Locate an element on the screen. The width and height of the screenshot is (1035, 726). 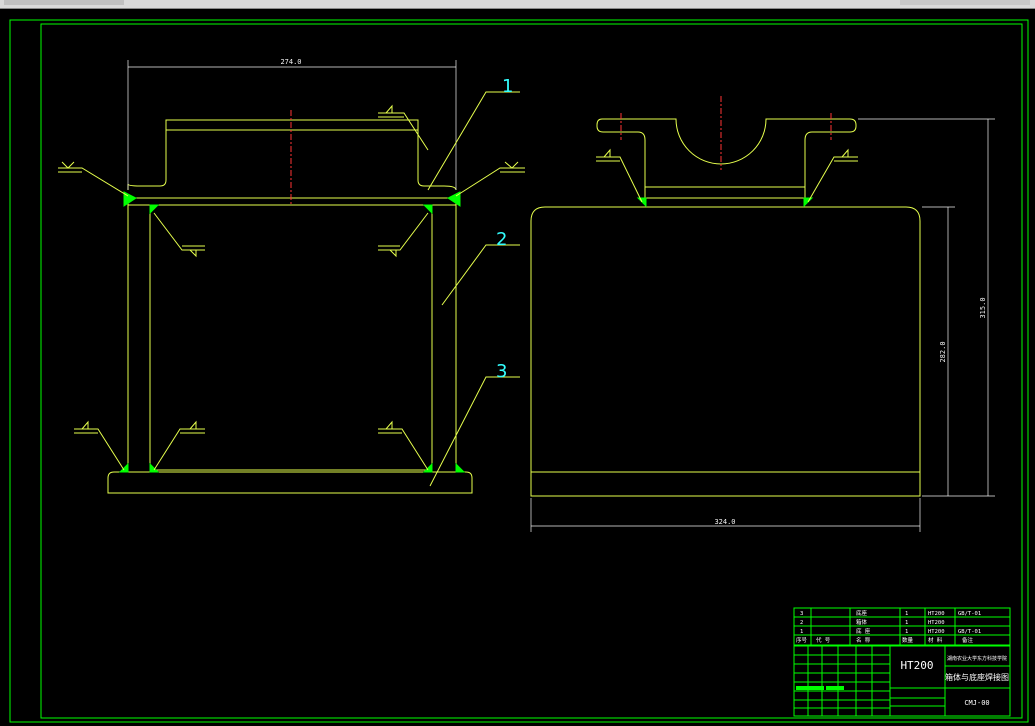
callout-1: 1 is located at coordinates (507, 86).